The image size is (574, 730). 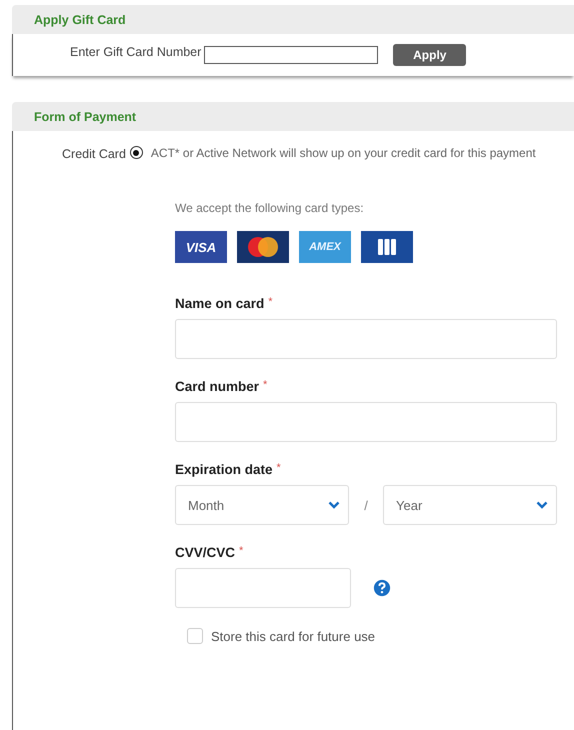 I want to click on payment-note: ACT* or Active Network will show up on your credit card for this payment, so click(x=343, y=153).